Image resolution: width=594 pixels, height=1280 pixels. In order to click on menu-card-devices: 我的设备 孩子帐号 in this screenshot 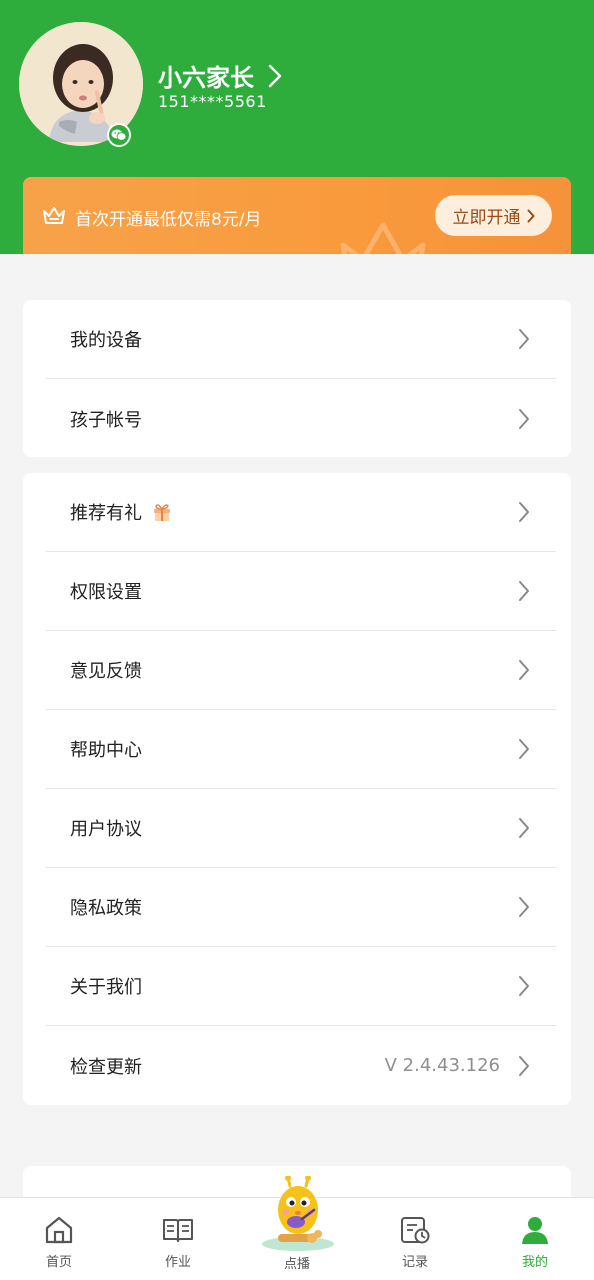, I will do `click(297, 378)`.